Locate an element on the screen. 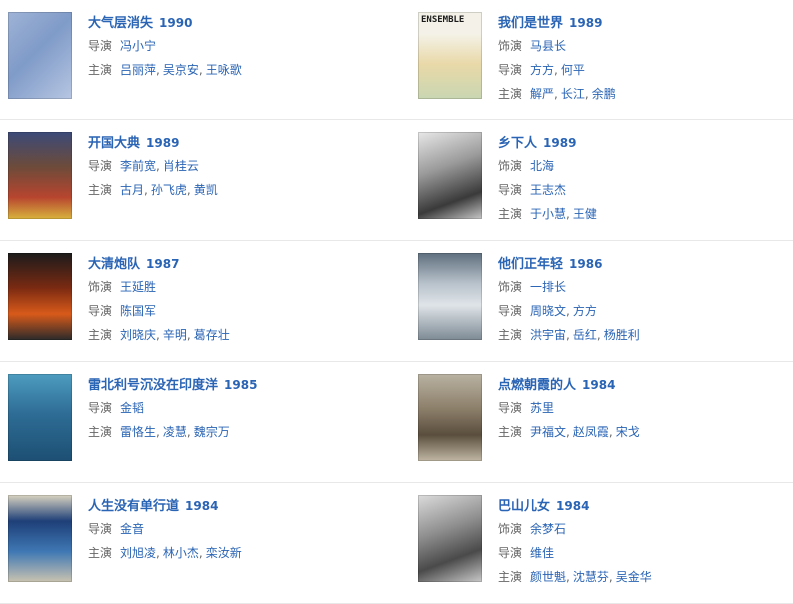 This screenshot has width=793, height=604. person-link: 洪宇宙 is located at coordinates (548, 335).